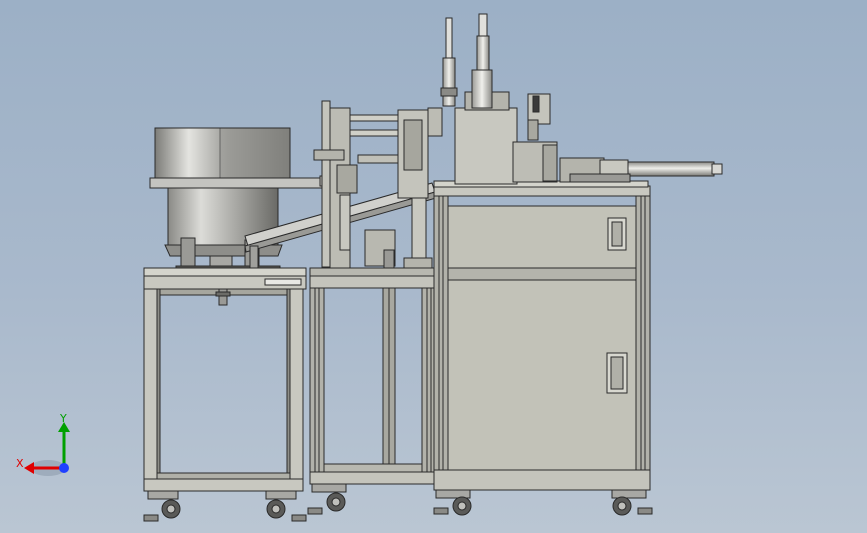 The height and width of the screenshot is (533, 867). I want to click on aluminum-profile-frame, so click(373, 376).